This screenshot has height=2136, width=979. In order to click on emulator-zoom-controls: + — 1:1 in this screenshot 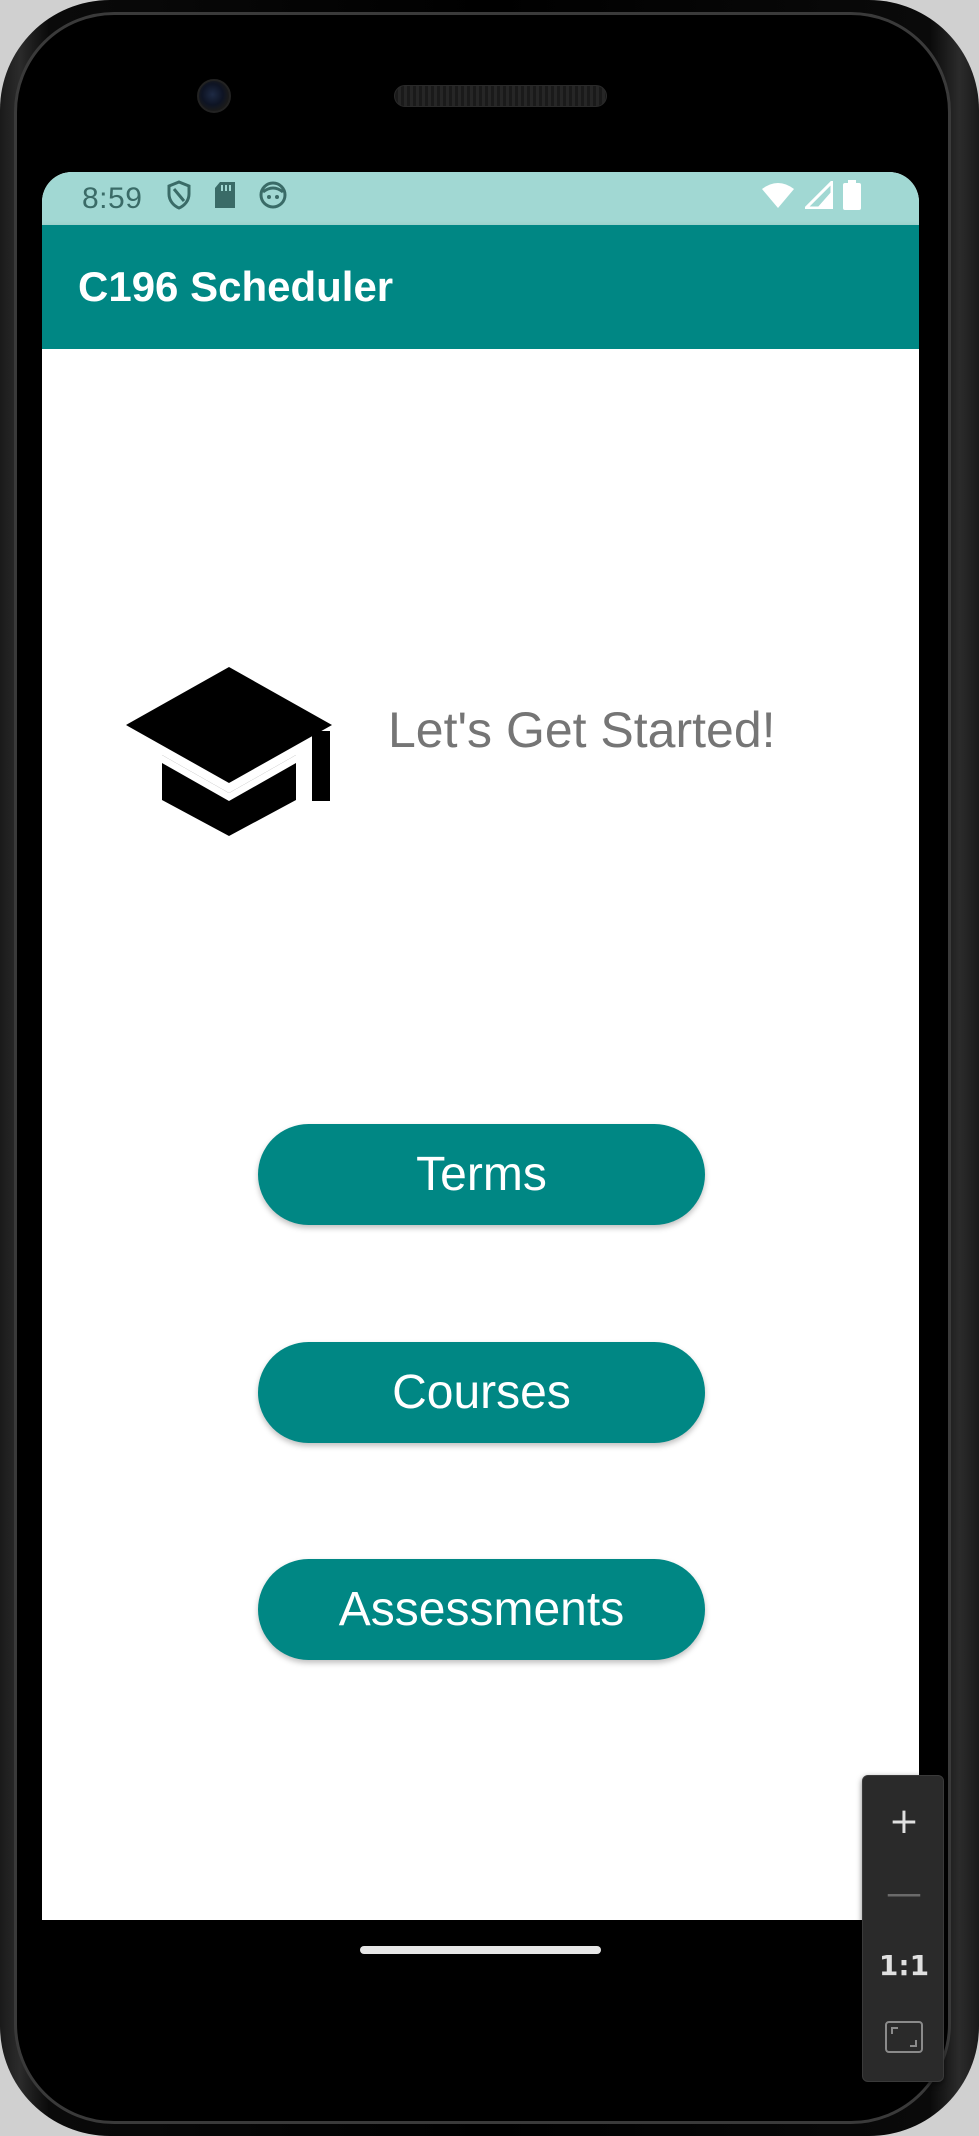, I will do `click(903, 1928)`.